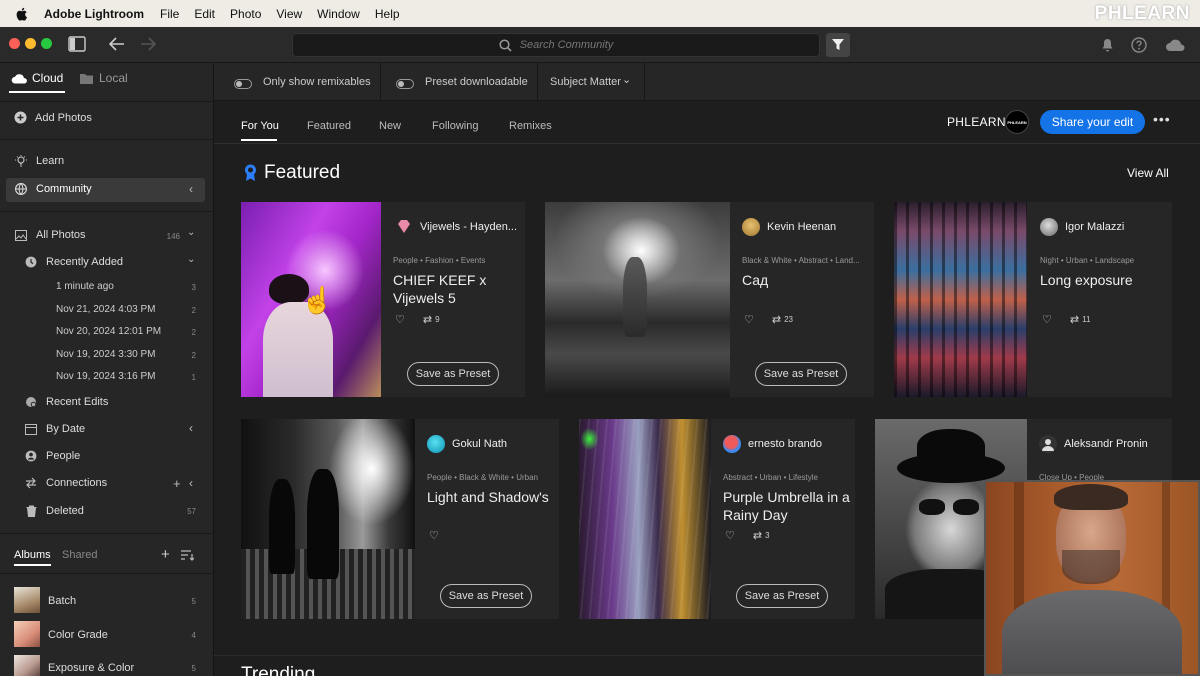 The height and width of the screenshot is (676, 1200). Describe the element at coordinates (77, 402) in the screenshot. I see `recent-edits-label: Recent Edits` at that location.